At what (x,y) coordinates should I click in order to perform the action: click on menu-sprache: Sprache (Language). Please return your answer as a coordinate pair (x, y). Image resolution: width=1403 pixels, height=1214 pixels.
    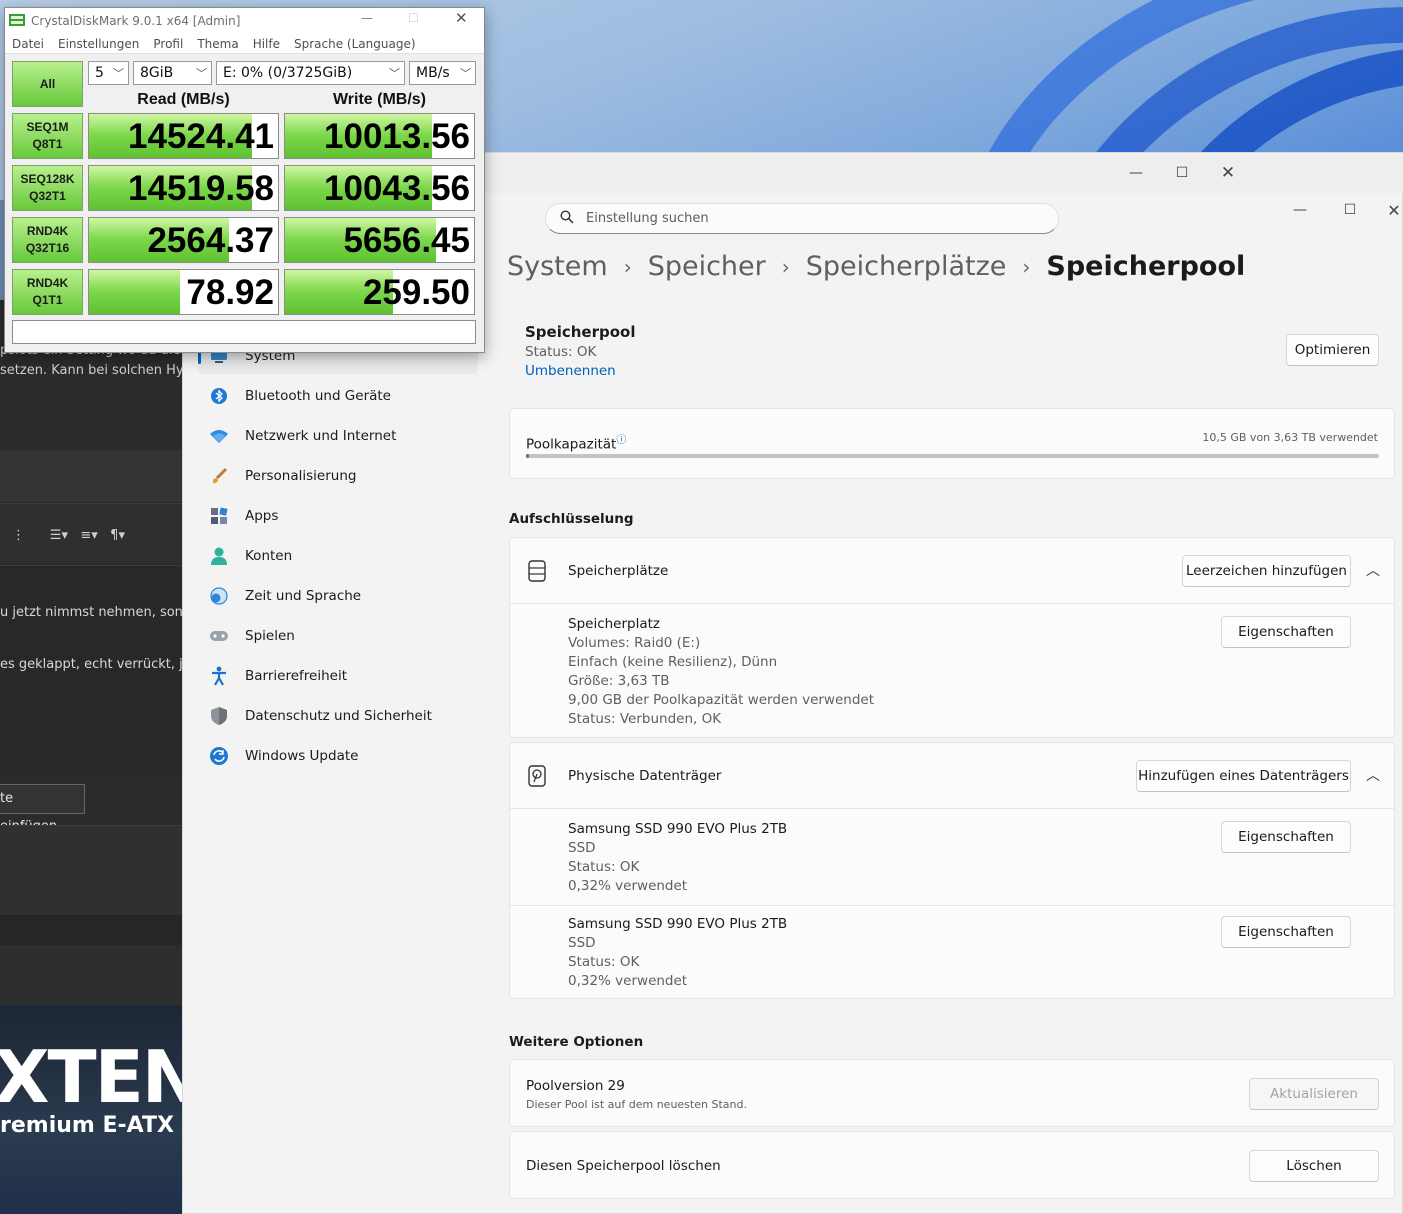
    Looking at the image, I should click on (355, 44).